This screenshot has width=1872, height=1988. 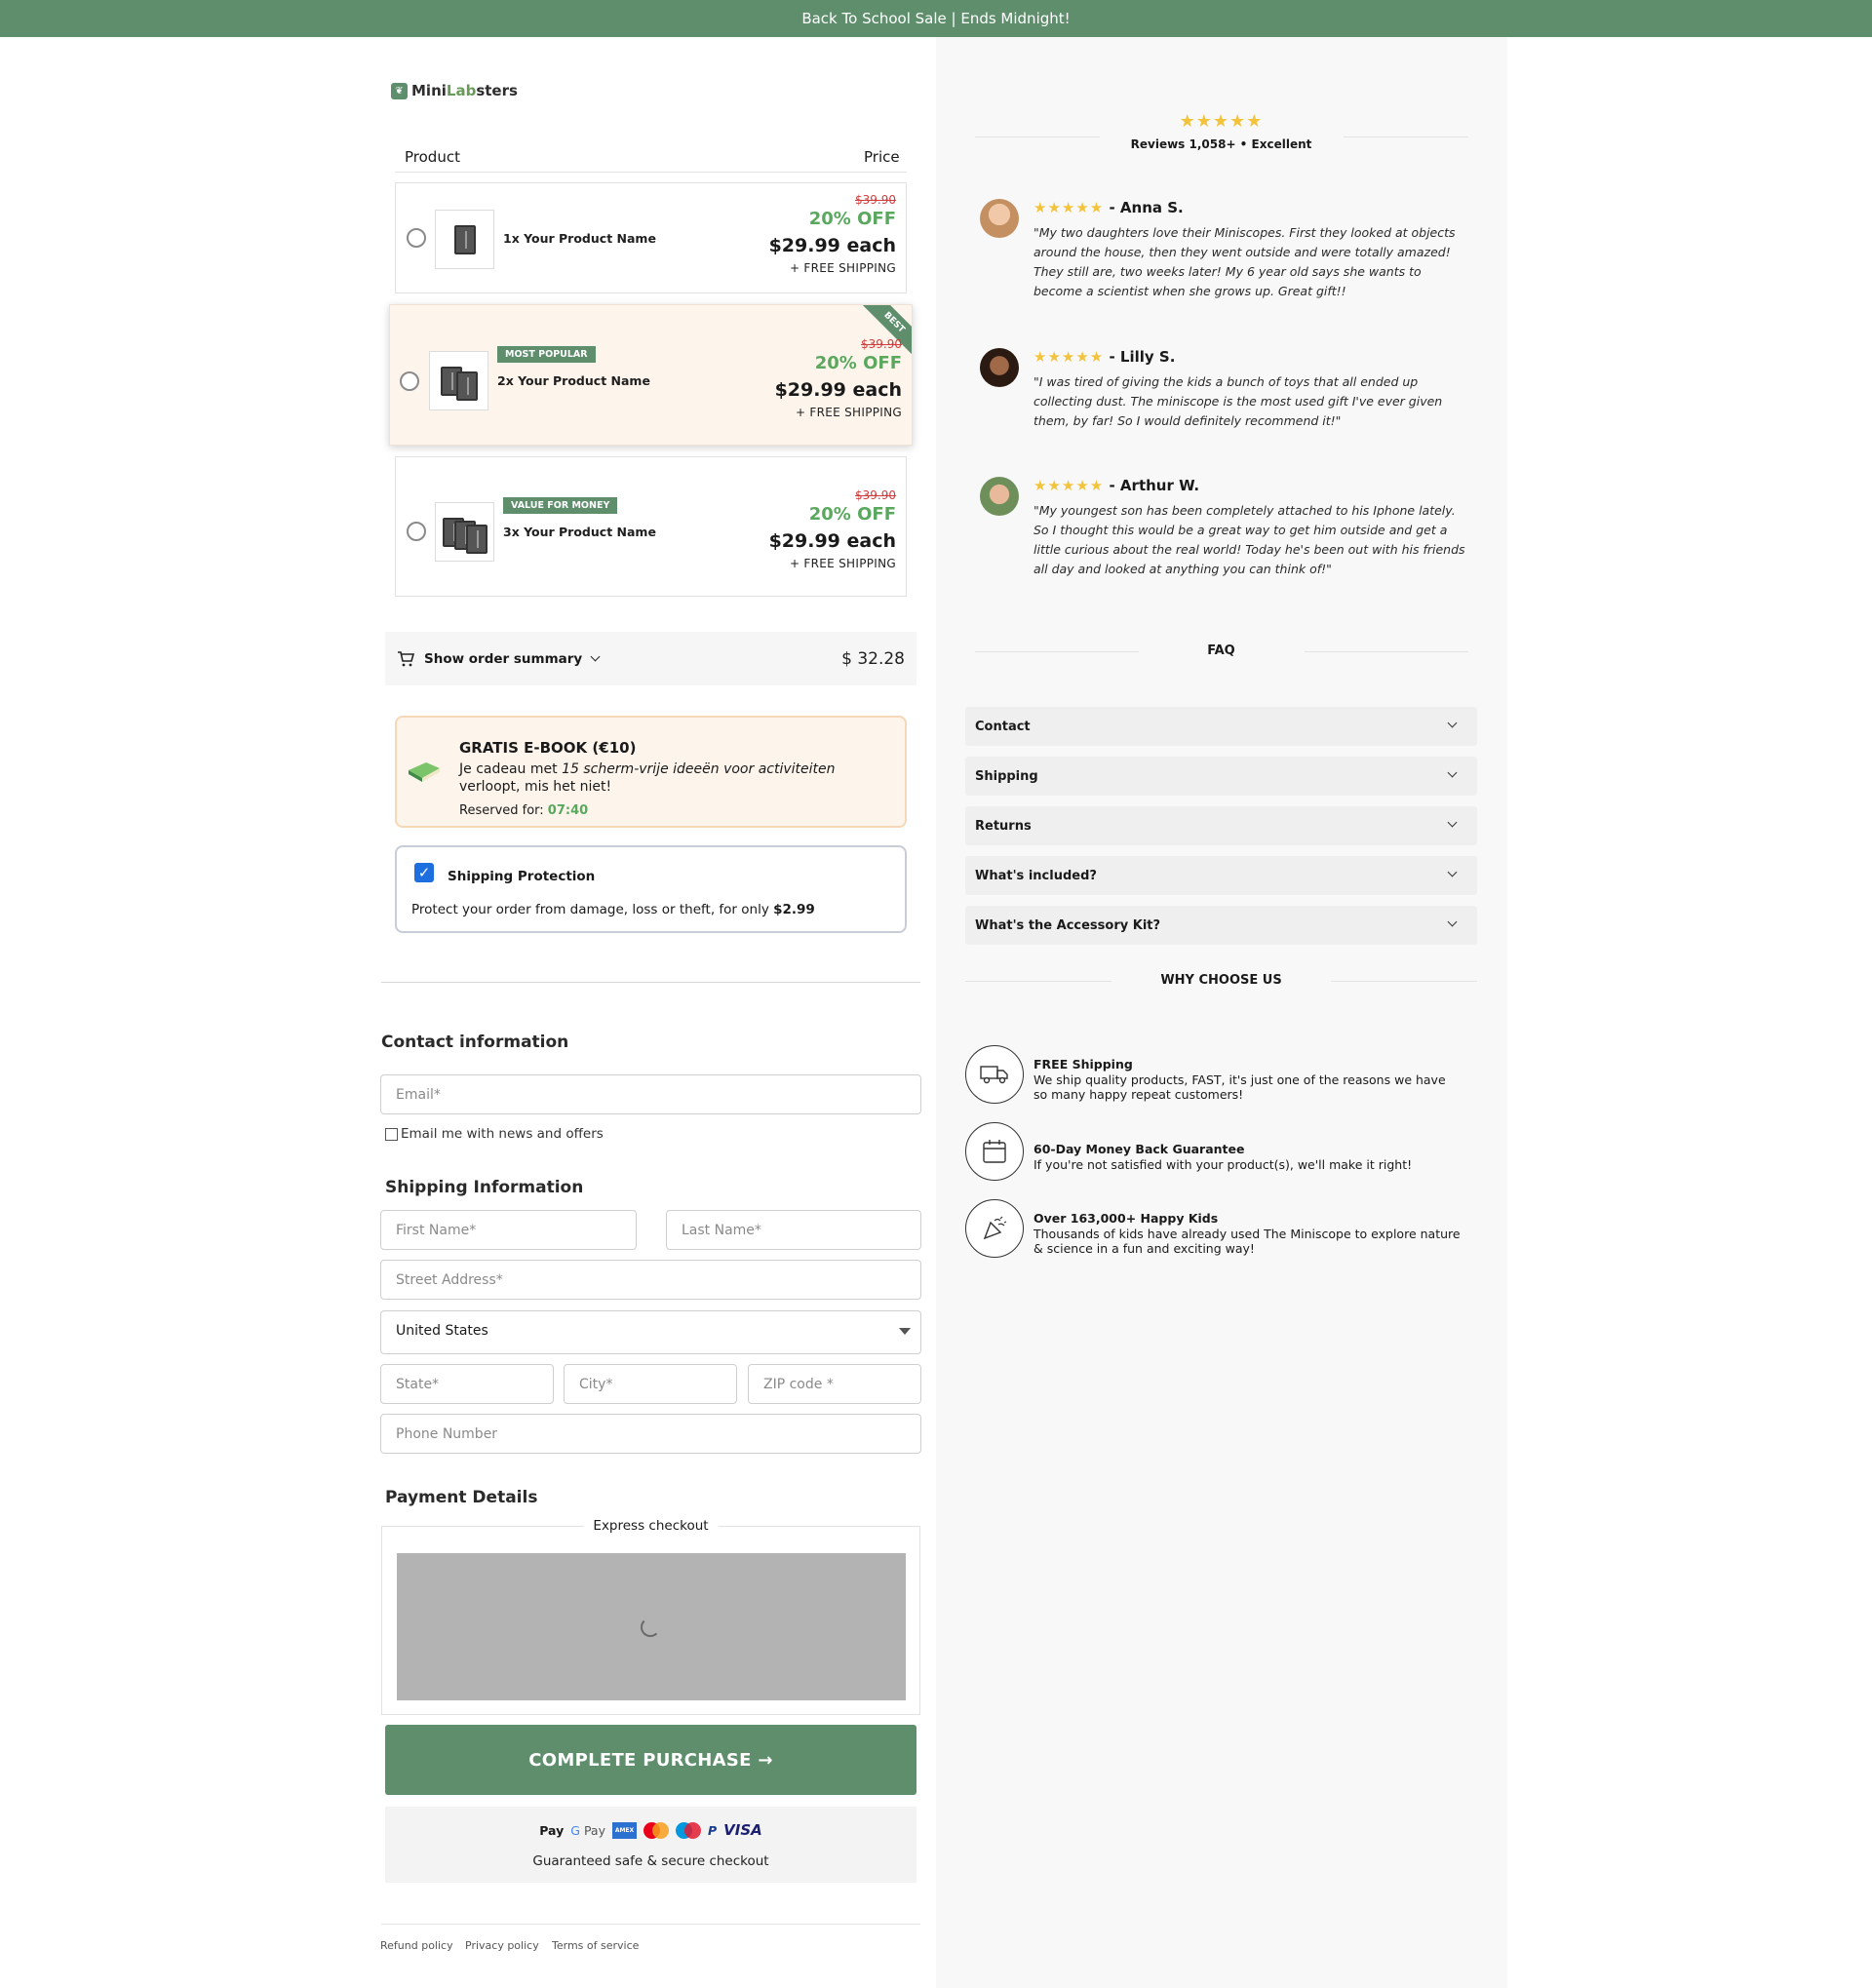 I want to click on shipping-heading: Shipping Information, so click(x=484, y=1187).